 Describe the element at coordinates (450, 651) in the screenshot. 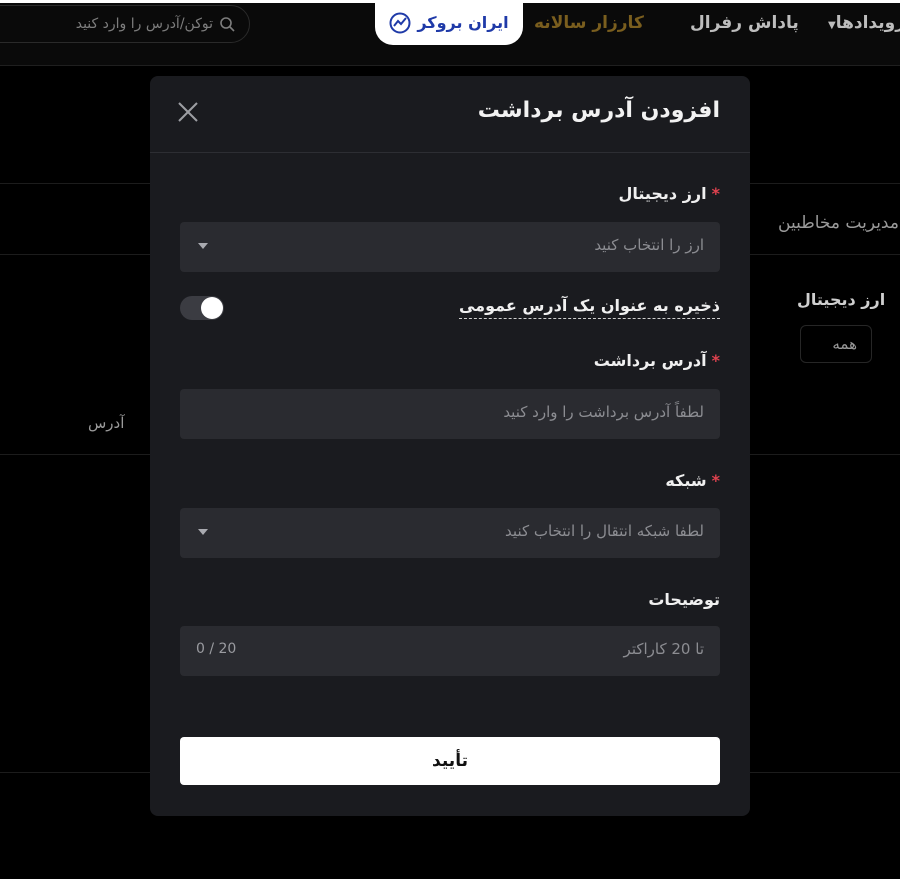

I see `notes-input: تا 20 کاراکتر 0 / 20` at that location.